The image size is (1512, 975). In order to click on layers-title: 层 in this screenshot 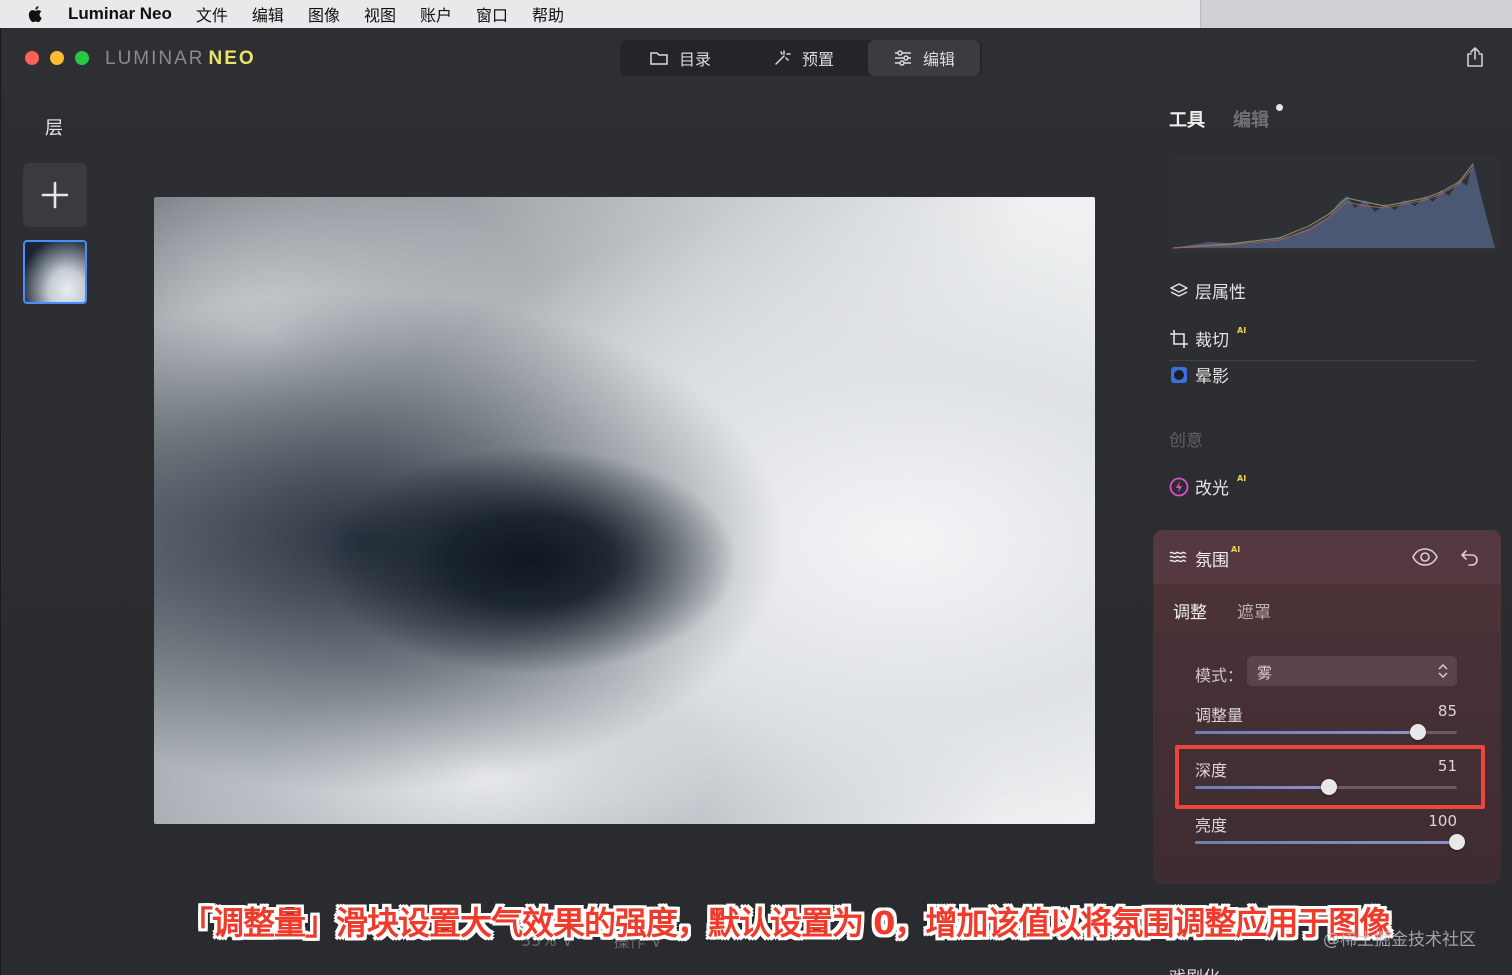, I will do `click(54, 128)`.